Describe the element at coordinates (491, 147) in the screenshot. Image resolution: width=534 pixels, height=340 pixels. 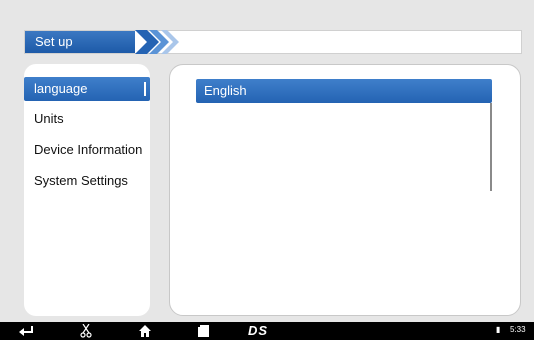
I see `scrollbar` at that location.